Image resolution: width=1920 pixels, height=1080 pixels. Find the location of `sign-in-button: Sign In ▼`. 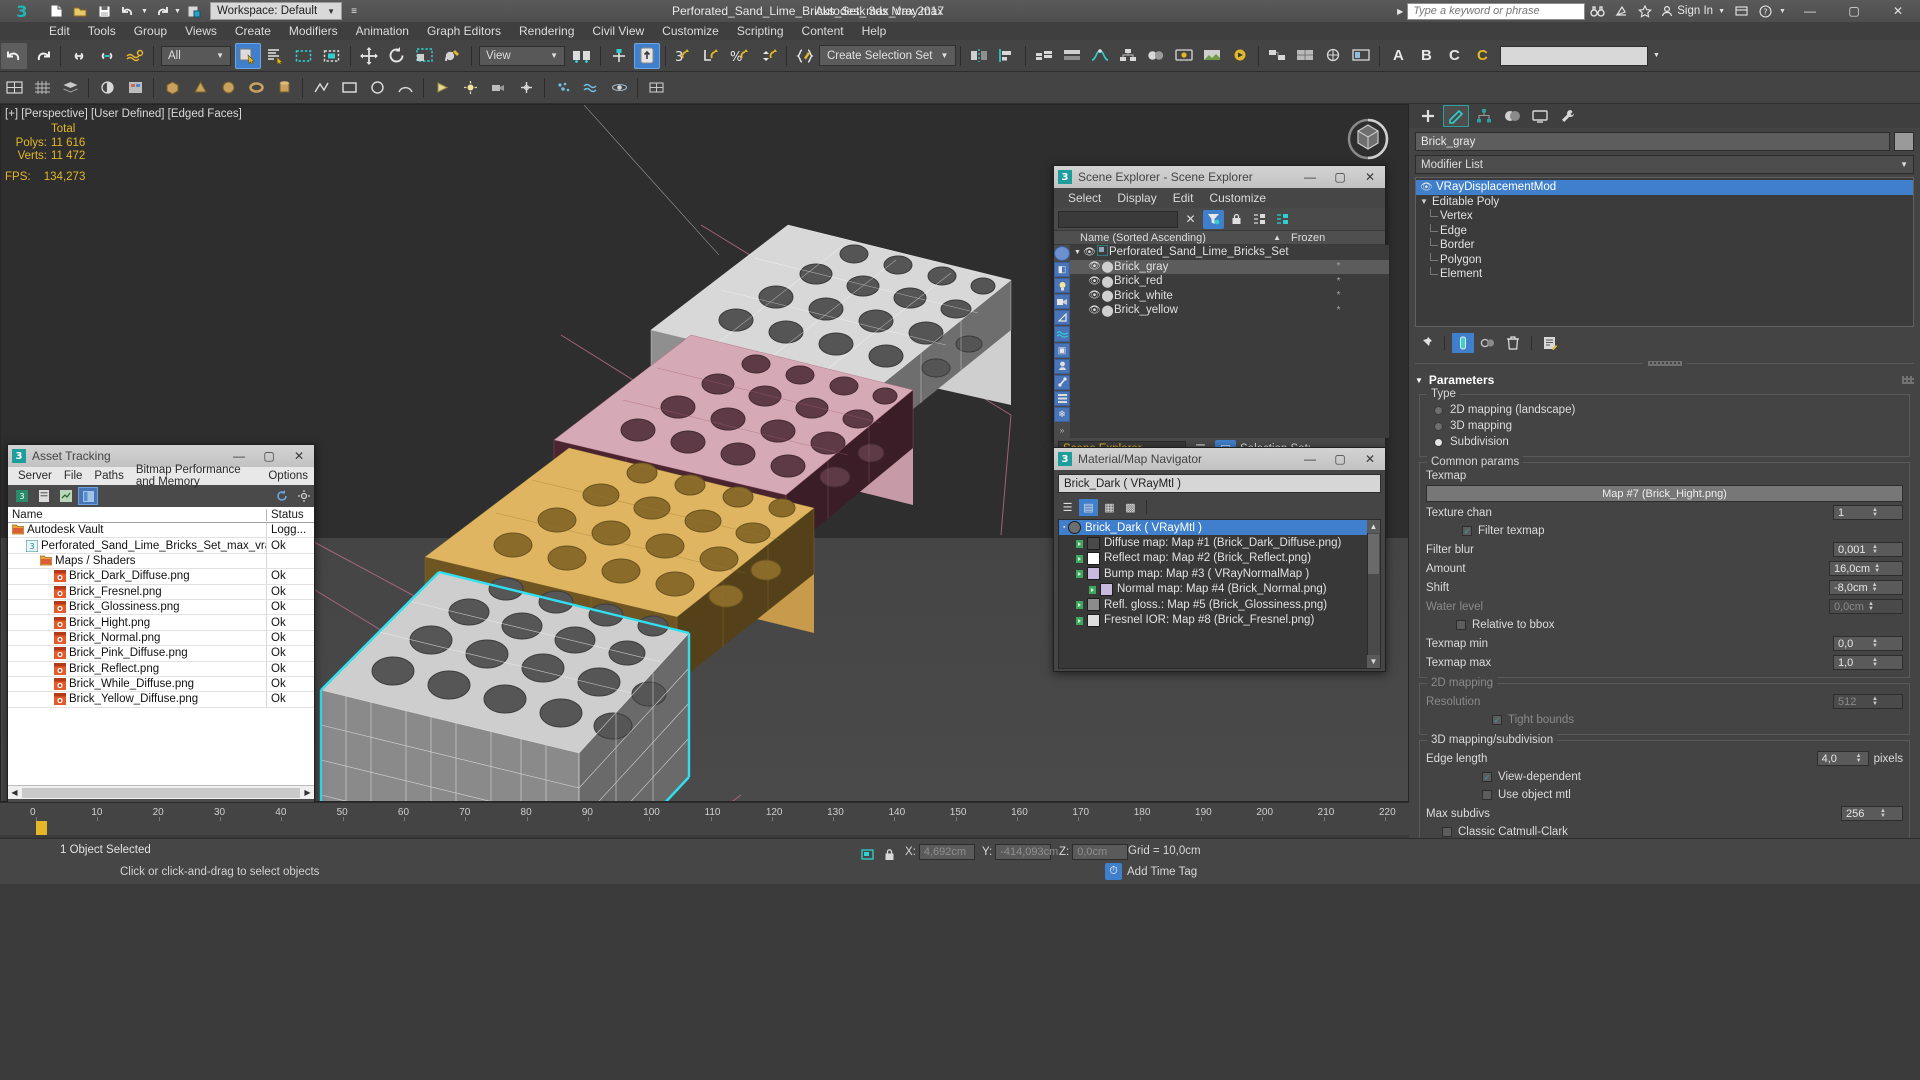

sign-in-button: Sign In ▼ is located at coordinates (1693, 11).